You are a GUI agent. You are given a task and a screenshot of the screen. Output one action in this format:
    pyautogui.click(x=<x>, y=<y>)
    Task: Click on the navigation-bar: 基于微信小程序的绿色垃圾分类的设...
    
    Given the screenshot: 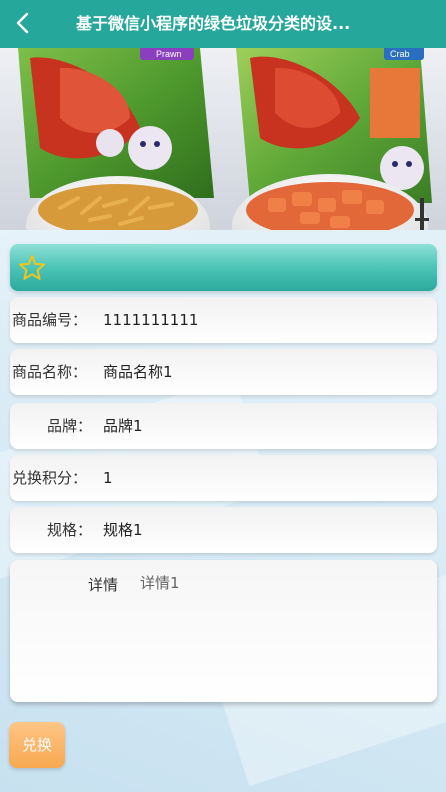 What is the action you would take?
    pyautogui.click(x=223, y=24)
    